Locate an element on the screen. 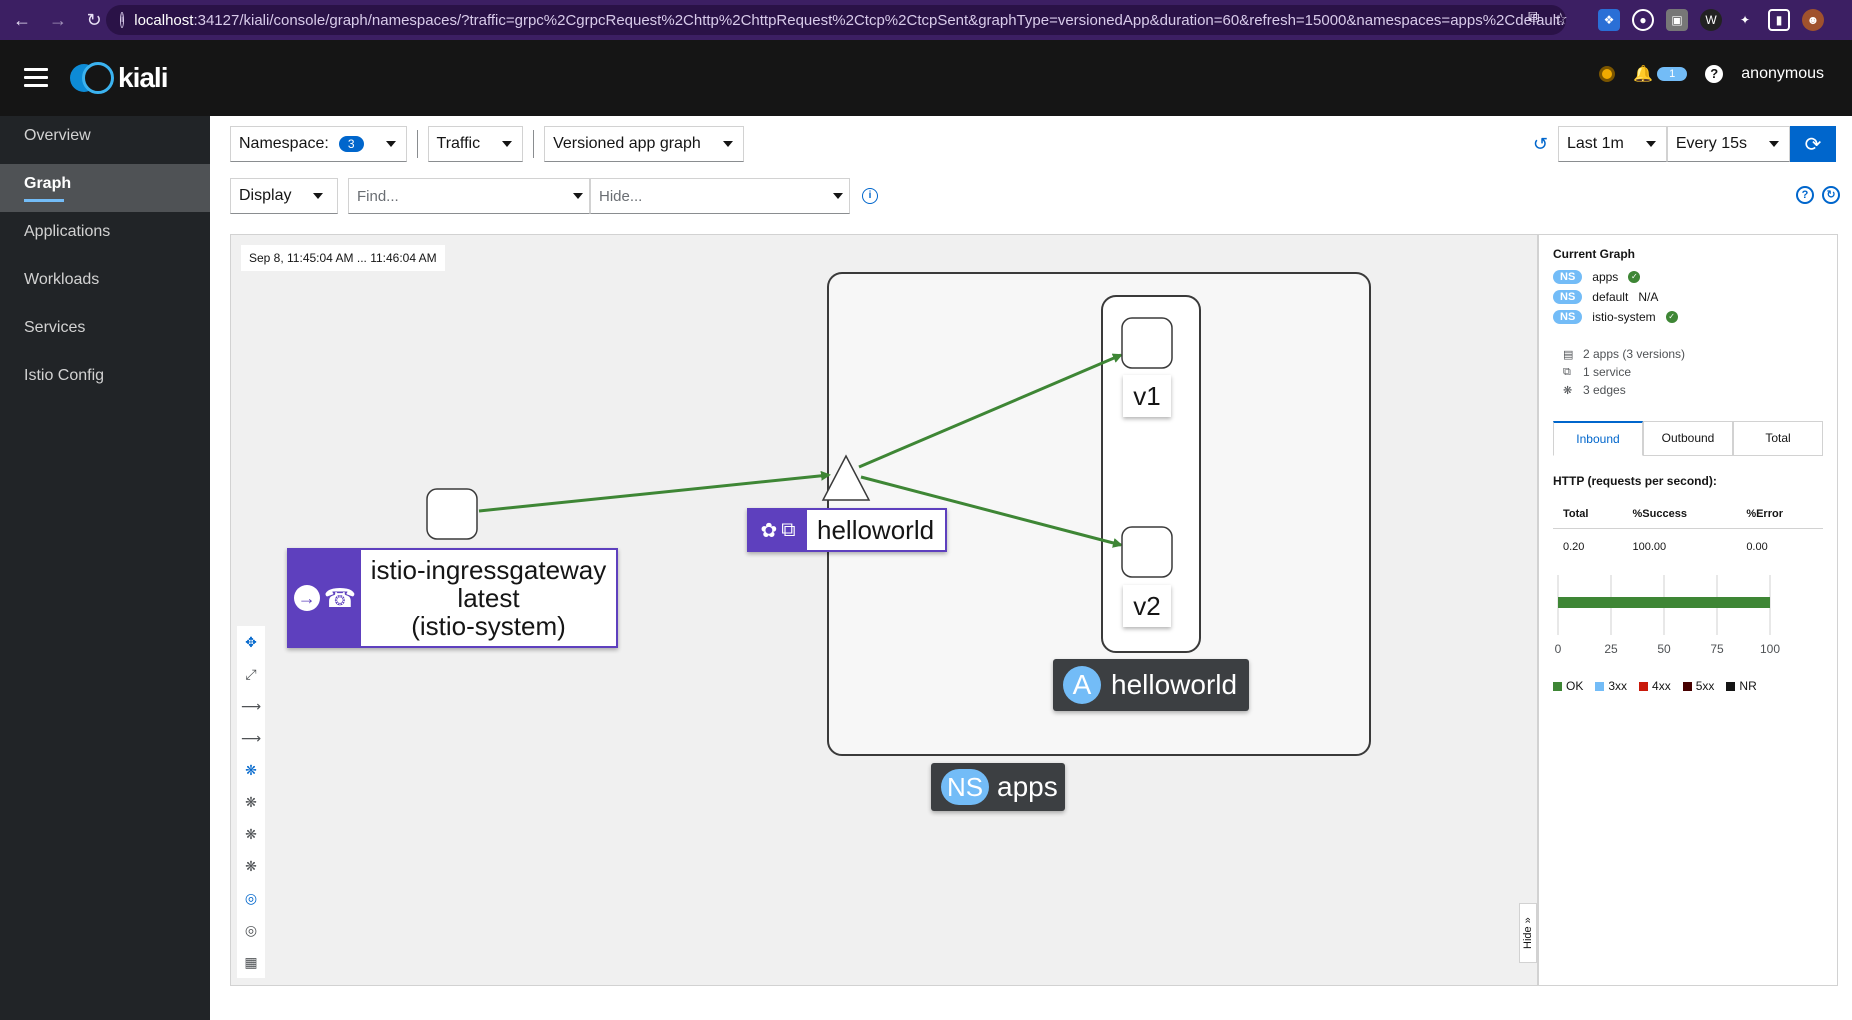 Image resolution: width=1852 pixels, height=1020 pixels. graph-legend-help-icon: ? is located at coordinates (1805, 195).